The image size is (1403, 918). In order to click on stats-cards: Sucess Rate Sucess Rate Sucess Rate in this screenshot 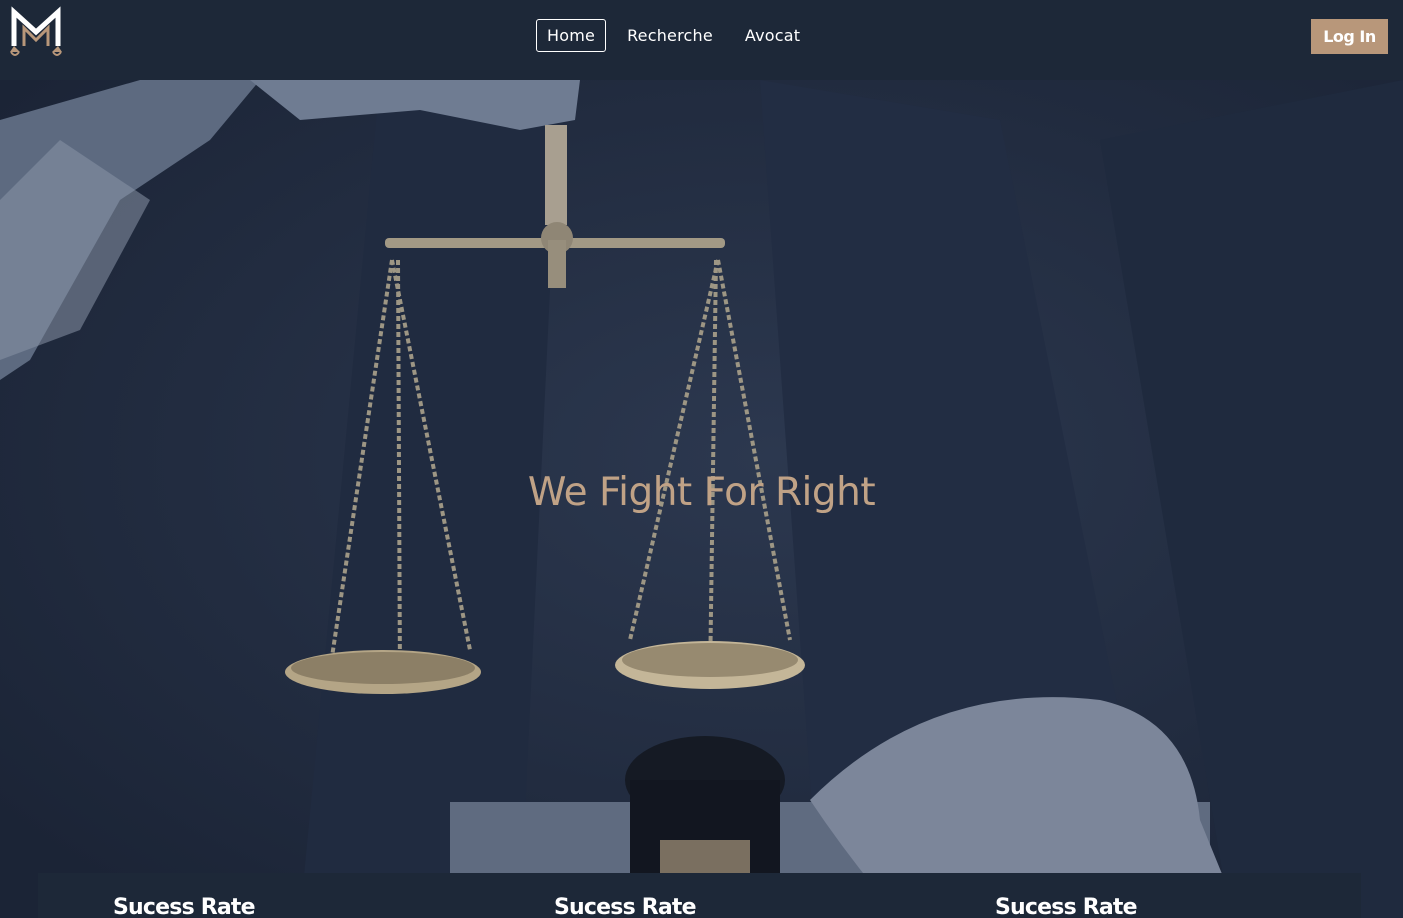, I will do `click(699, 895)`.